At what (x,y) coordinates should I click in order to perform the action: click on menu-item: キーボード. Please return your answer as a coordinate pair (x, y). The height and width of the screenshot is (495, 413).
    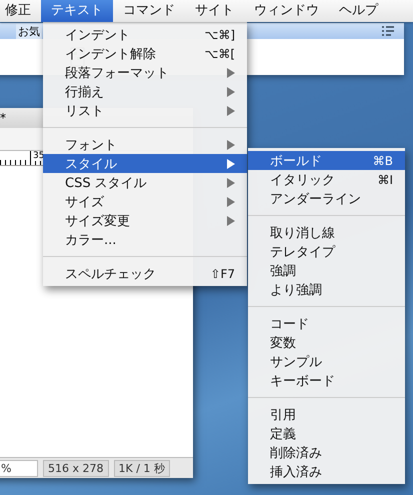
    Looking at the image, I should click on (326, 380).